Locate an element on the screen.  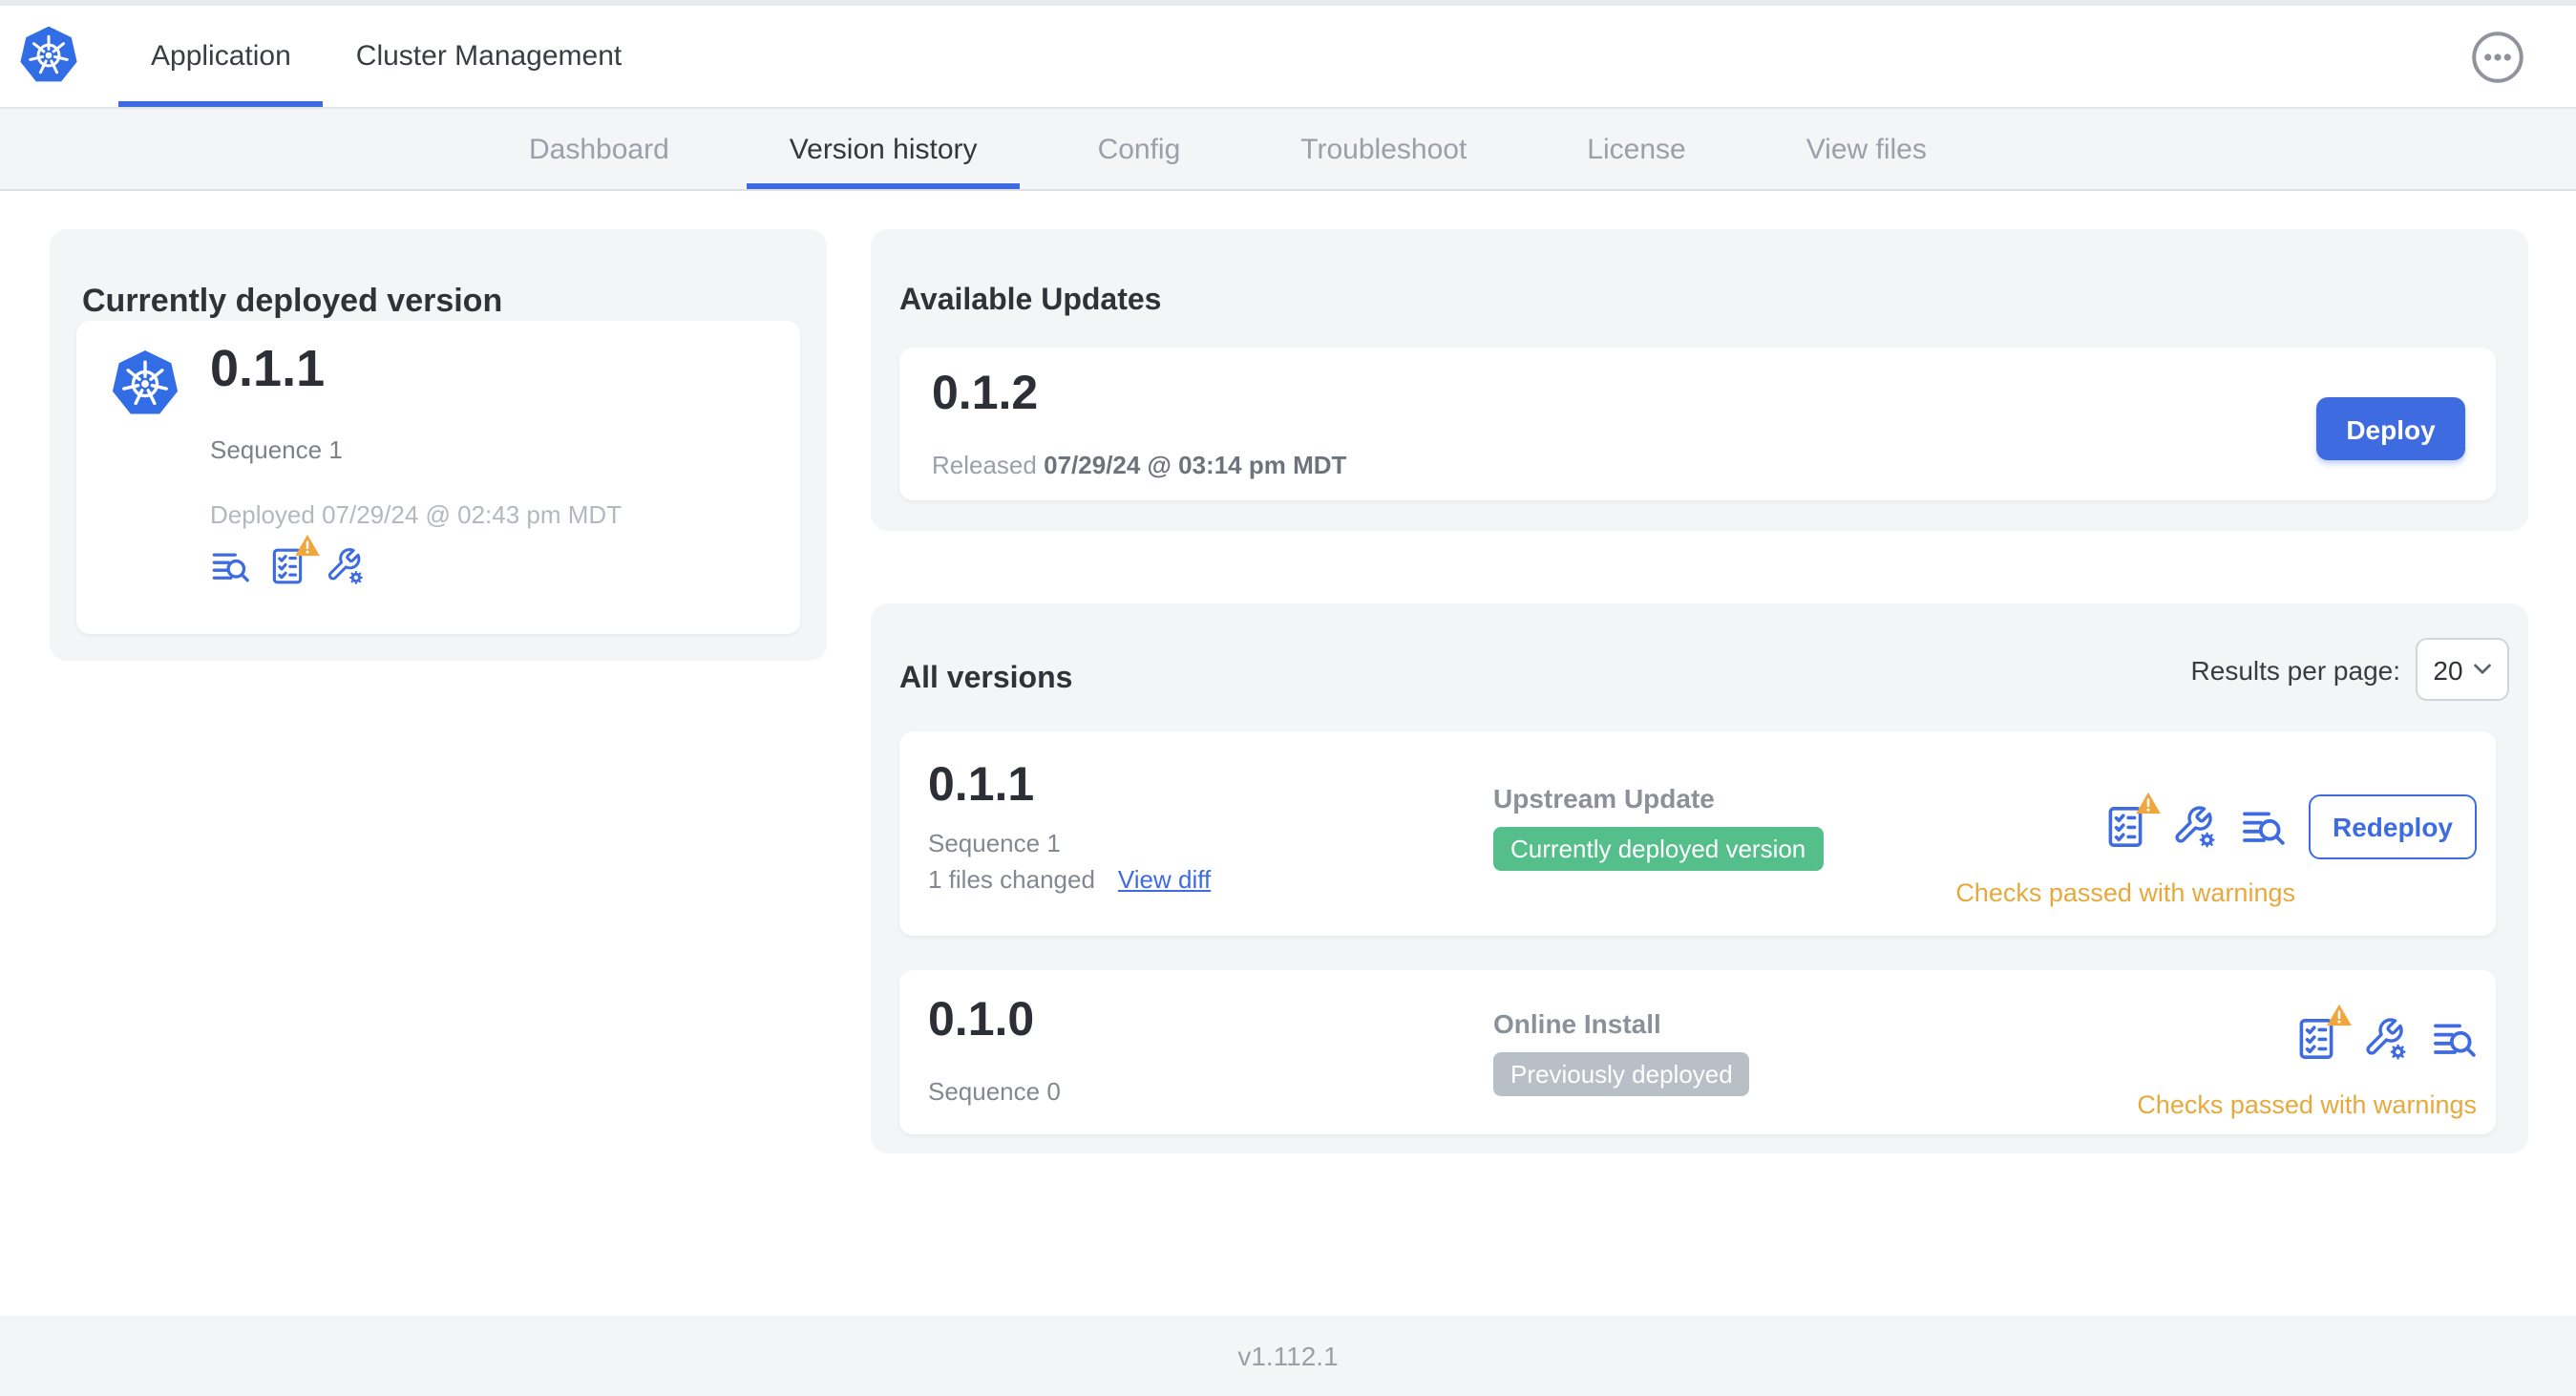
kubernetes-logo is located at coordinates (48, 55).